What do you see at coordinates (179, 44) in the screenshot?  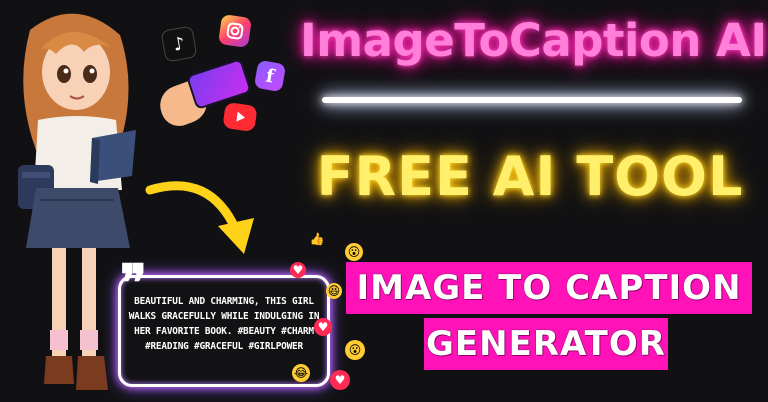 I see `tiktok-icon: ♪` at bounding box center [179, 44].